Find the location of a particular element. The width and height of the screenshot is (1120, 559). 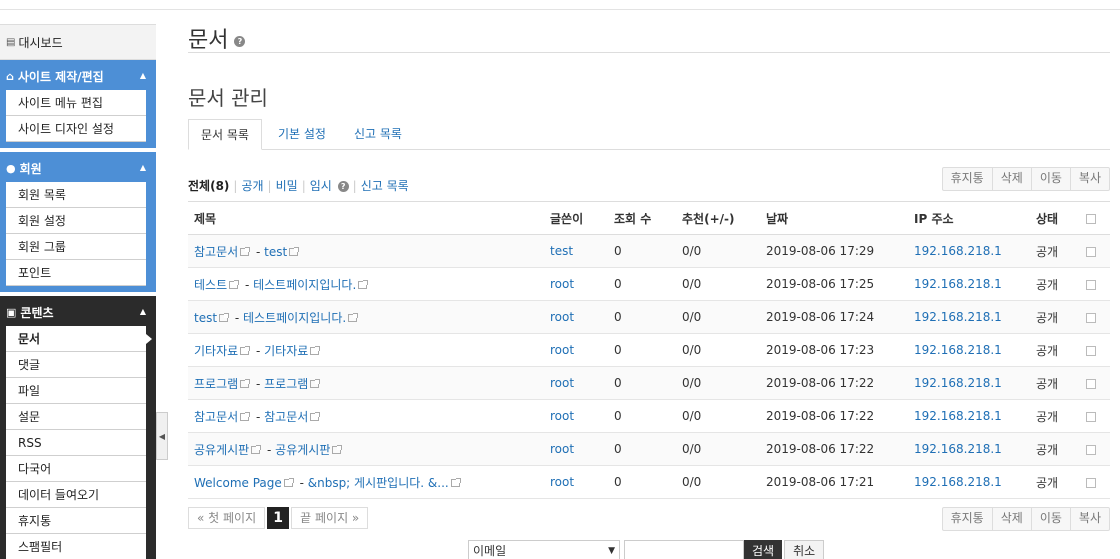

sidebar-item-trash: 휴지통 is located at coordinates (76, 521).